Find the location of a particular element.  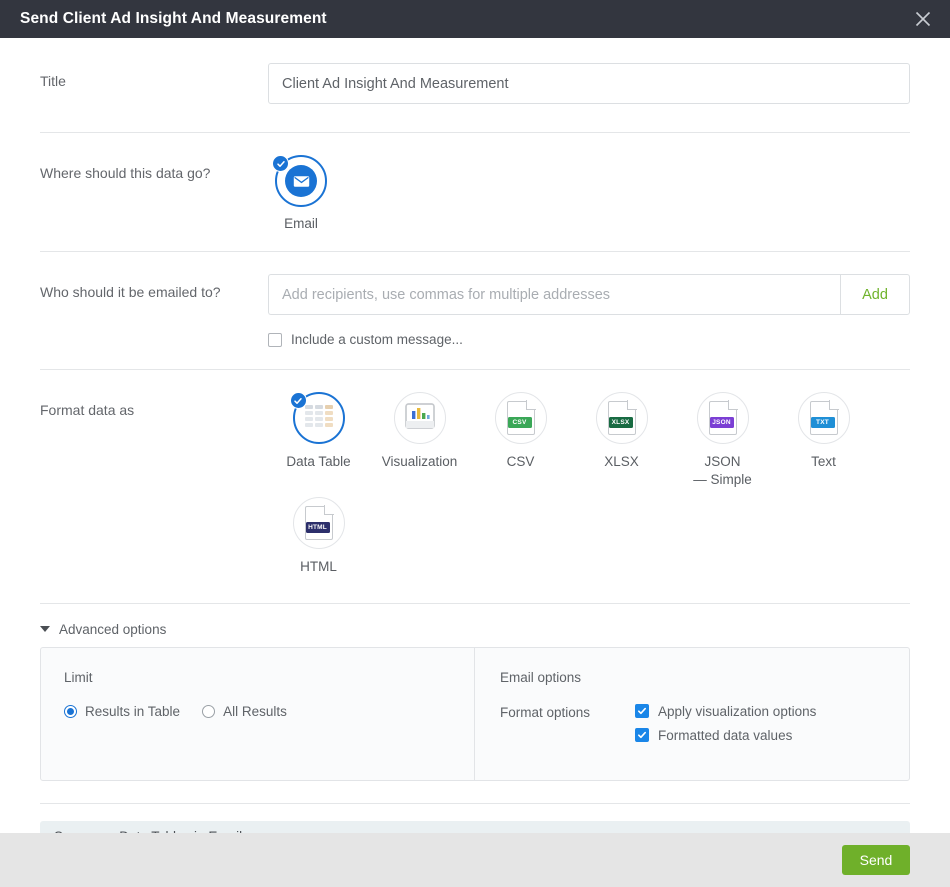

email-options-panel: Email options Format options Apply visua is located at coordinates (692, 714).